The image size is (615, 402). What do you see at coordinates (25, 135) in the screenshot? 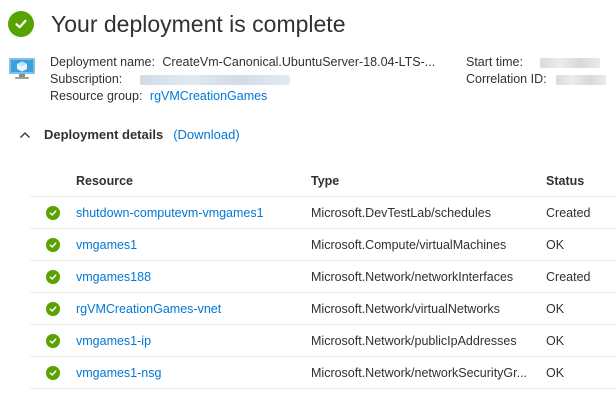
I see `chevron-up-icon` at bounding box center [25, 135].